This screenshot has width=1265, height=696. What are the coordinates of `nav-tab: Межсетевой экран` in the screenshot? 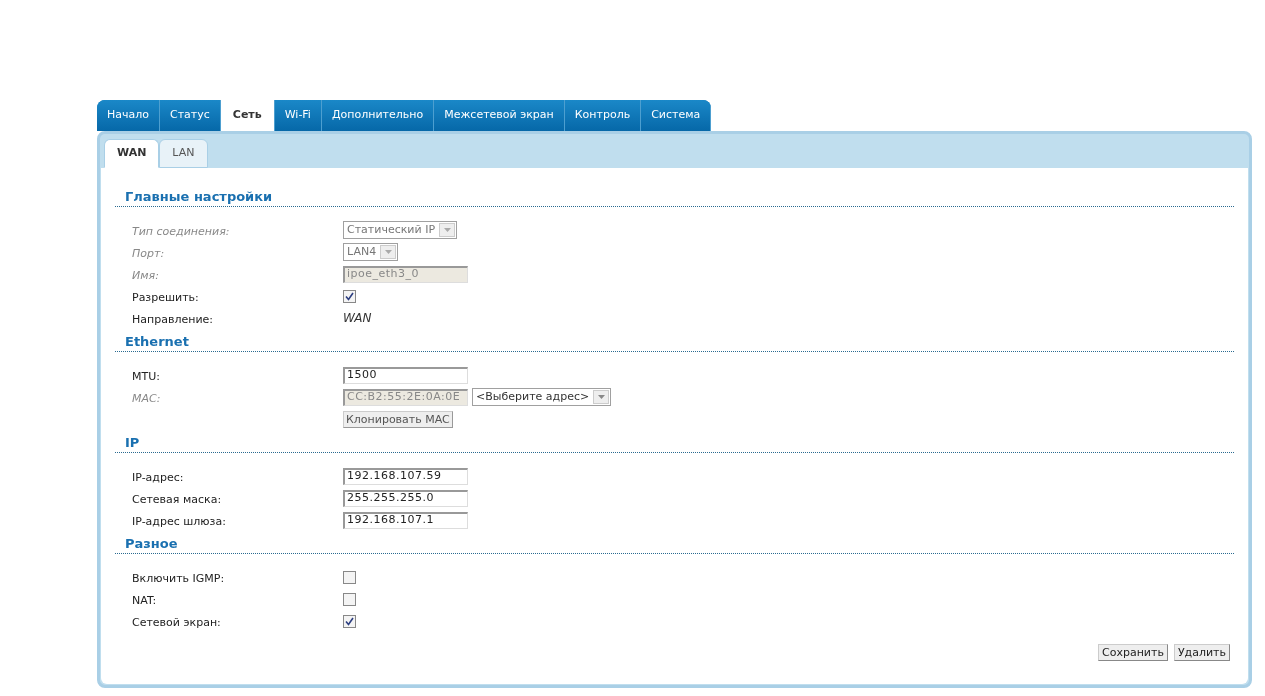 It's located at (499, 115).